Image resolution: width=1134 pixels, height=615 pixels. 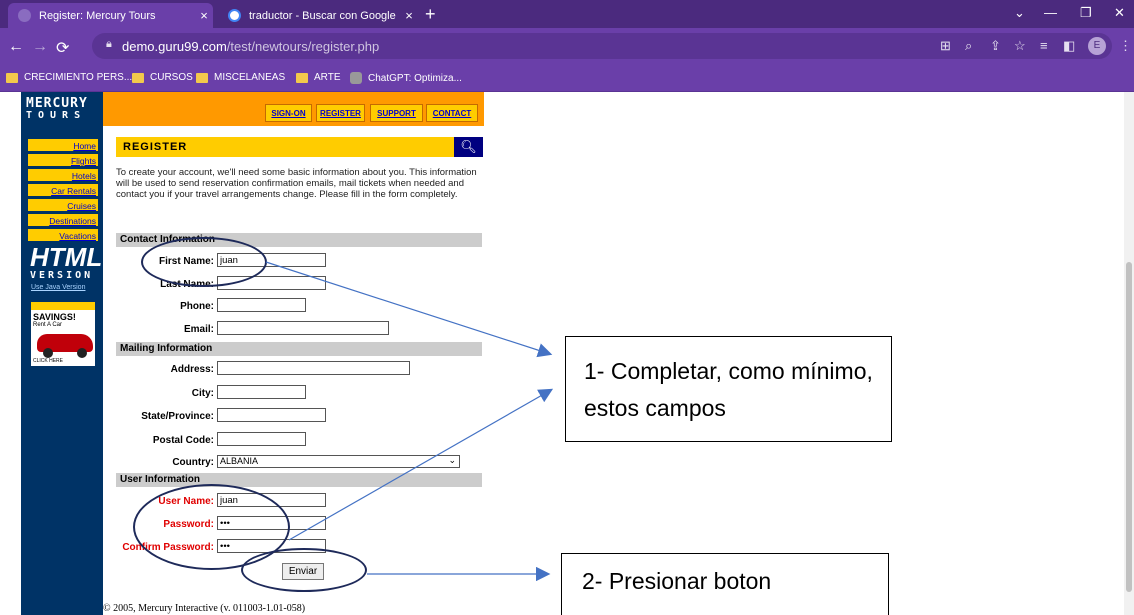 I want to click on annotation-arrows, so click(x=409, y=421).